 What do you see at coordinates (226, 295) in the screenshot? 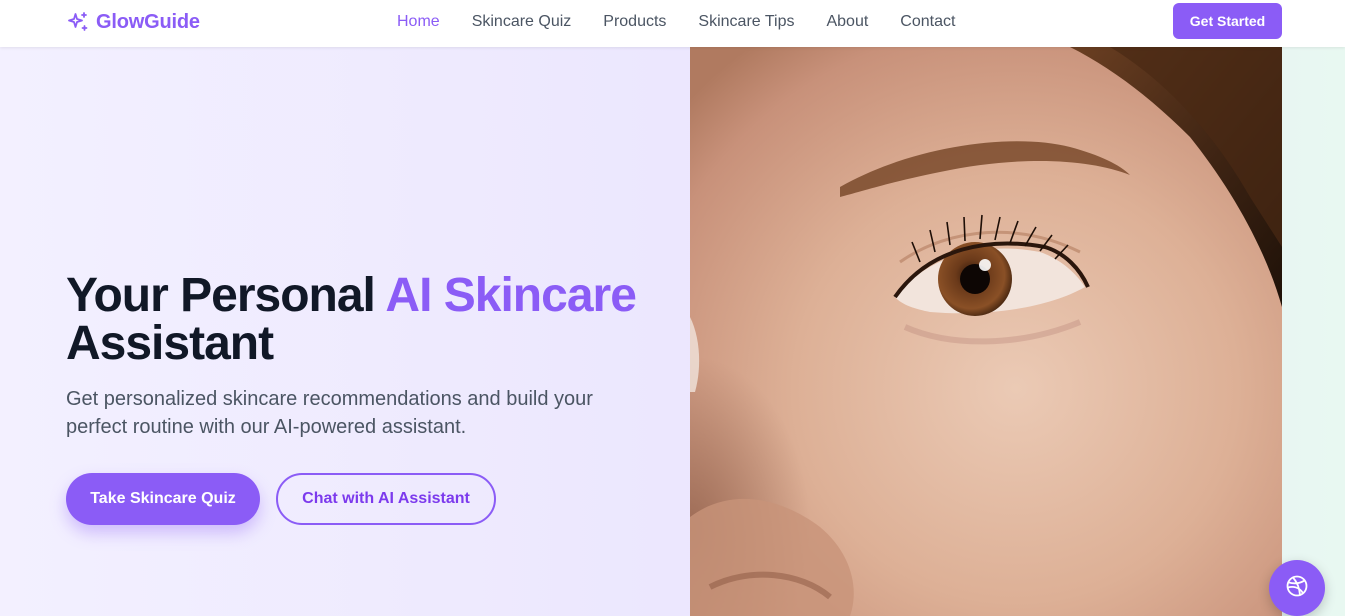
I see `hero-title-part1: Your Personal` at bounding box center [226, 295].